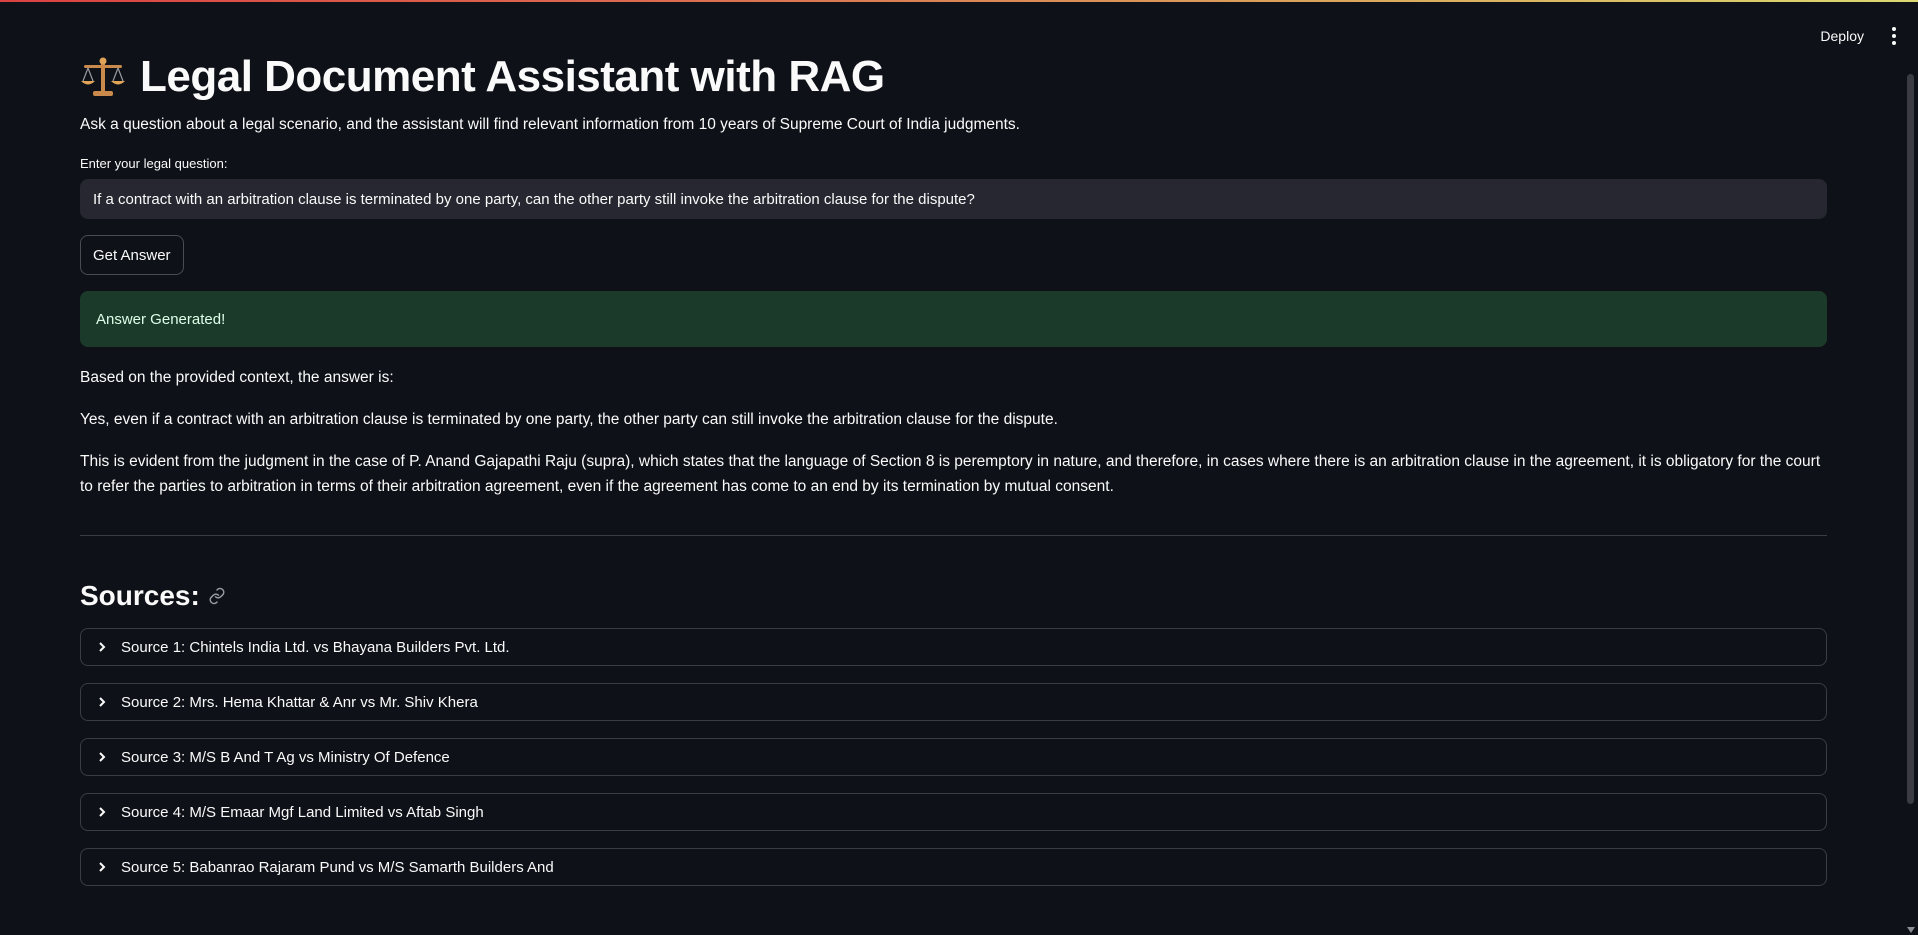  I want to click on kebab-menu-icon, so click(1894, 36).